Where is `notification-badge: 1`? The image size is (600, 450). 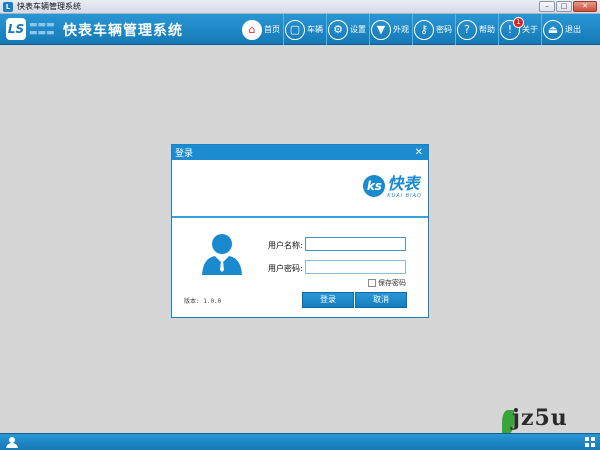
notification-badge: 1 is located at coordinates (518, 22).